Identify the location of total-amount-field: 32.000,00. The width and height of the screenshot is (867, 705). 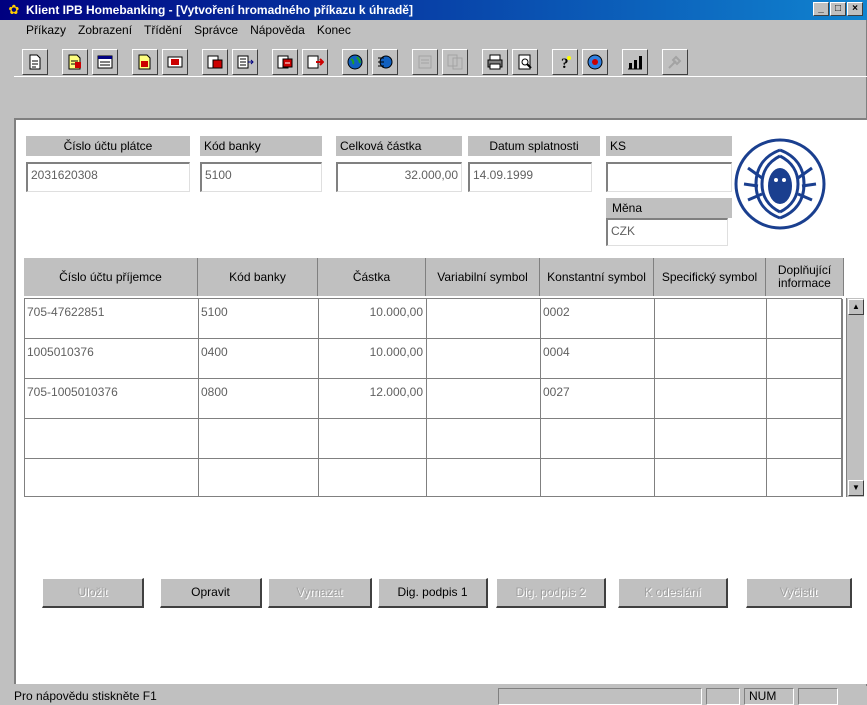
(399, 177).